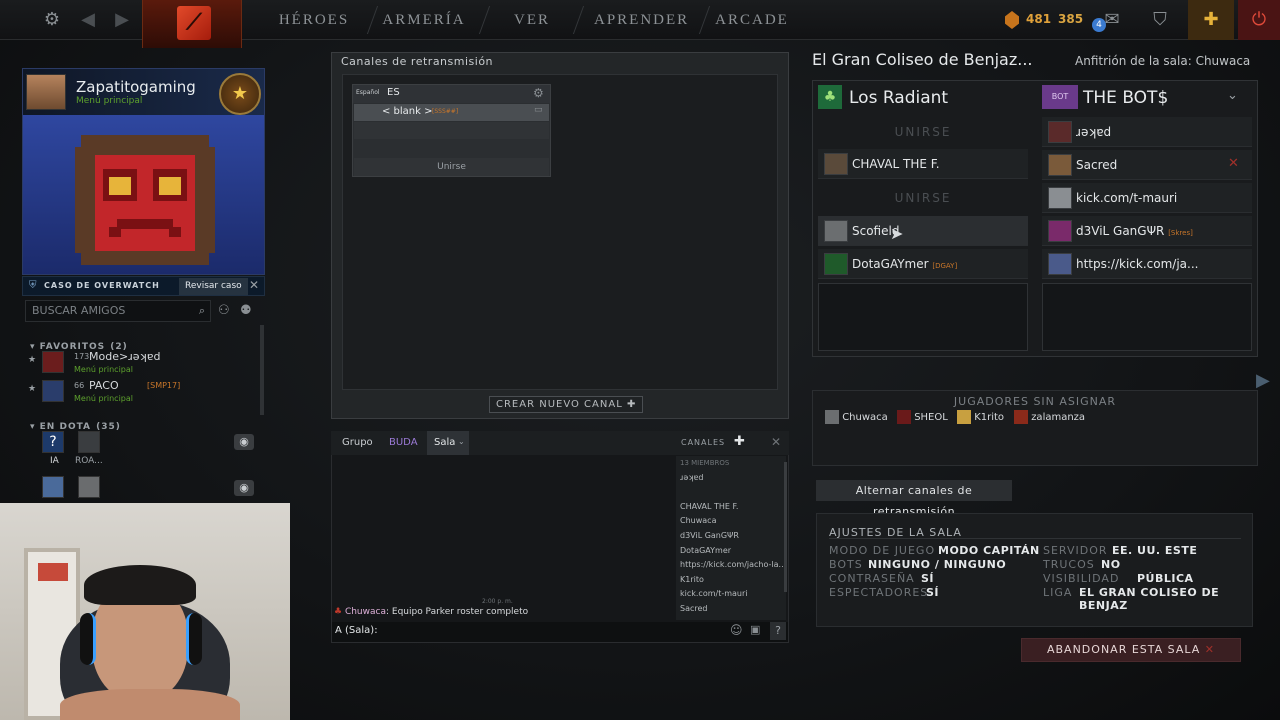 This screenshot has width=1280, height=720. I want to click on cheats-label: TRUCOS, so click(1069, 564).